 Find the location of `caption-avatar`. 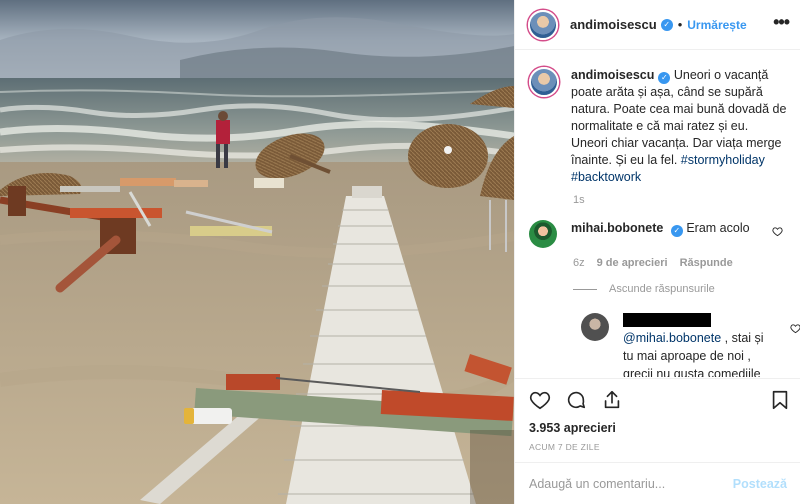

caption-avatar is located at coordinates (544, 82).